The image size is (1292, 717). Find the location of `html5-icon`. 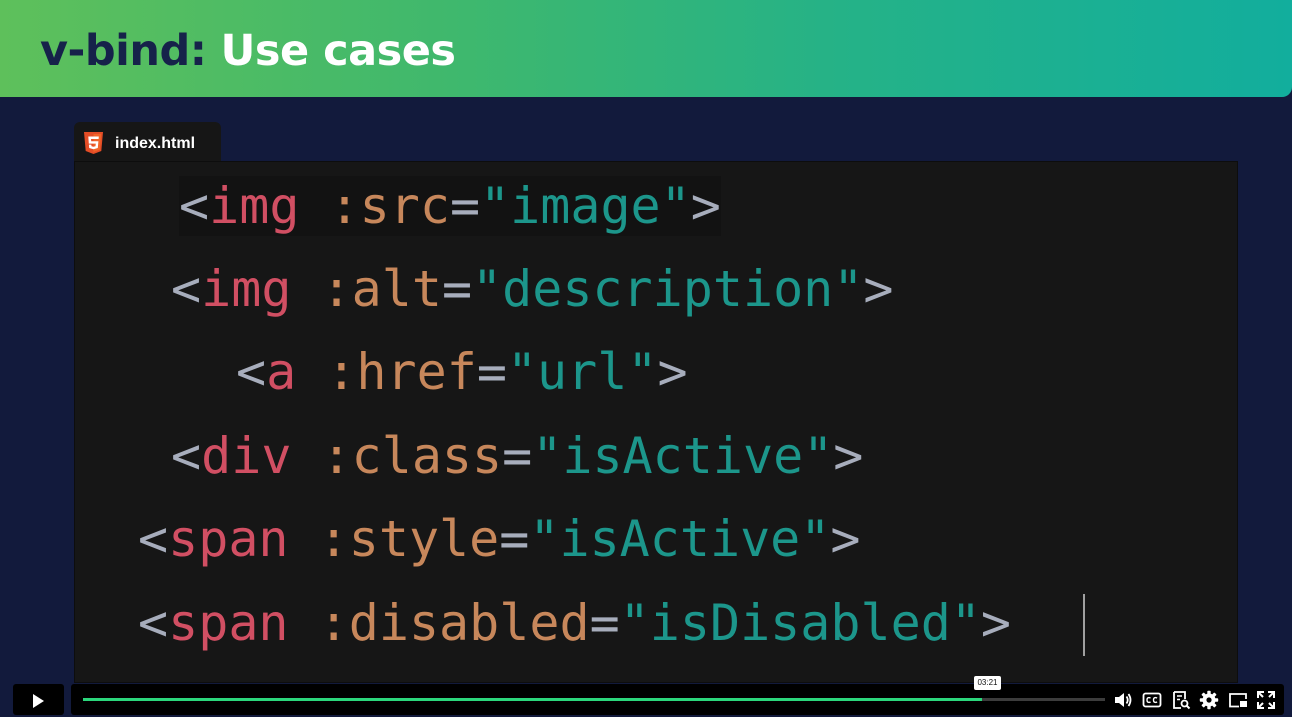

html5-icon is located at coordinates (93, 143).